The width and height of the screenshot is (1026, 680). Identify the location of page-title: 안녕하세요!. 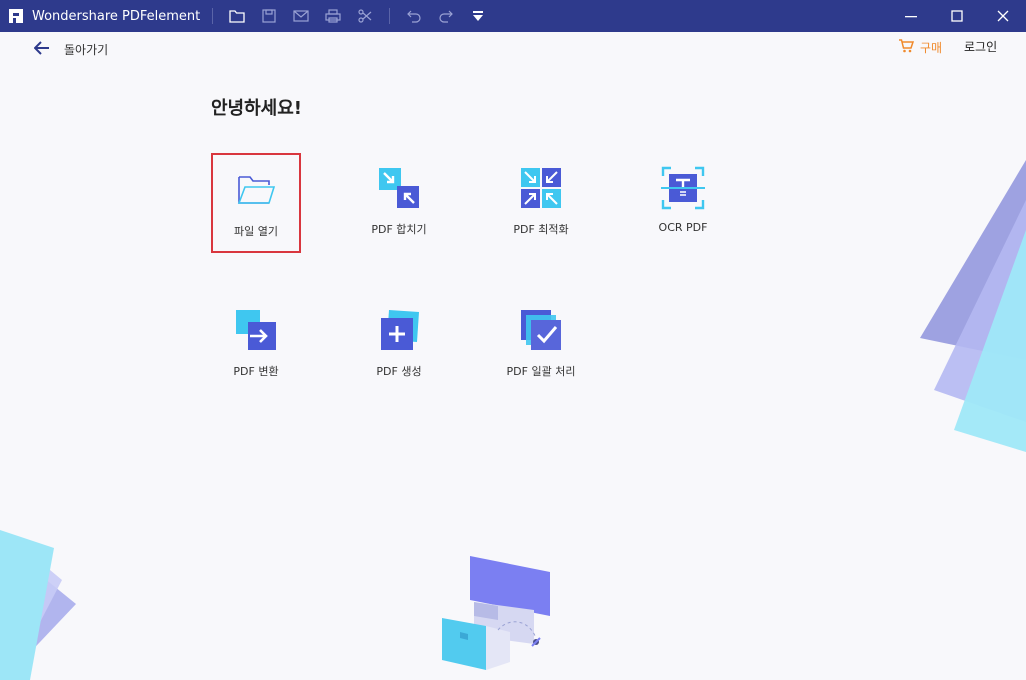
(257, 108).